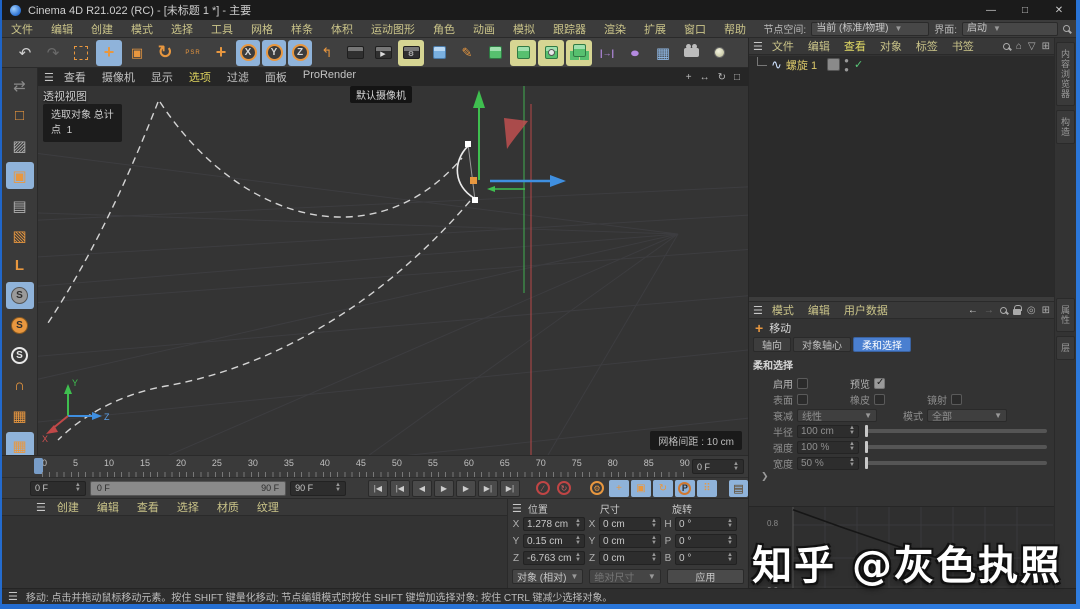  I want to click on scale-tool: ▣, so click(137, 53).